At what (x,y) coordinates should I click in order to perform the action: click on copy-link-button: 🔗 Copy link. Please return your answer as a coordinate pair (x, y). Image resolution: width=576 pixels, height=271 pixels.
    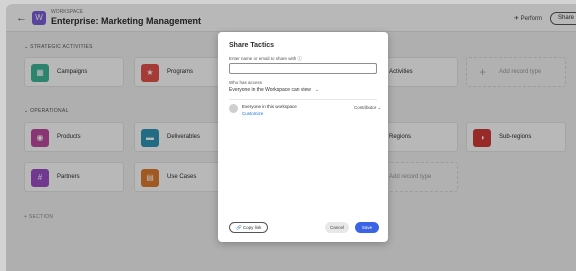
    Looking at the image, I should click on (249, 227).